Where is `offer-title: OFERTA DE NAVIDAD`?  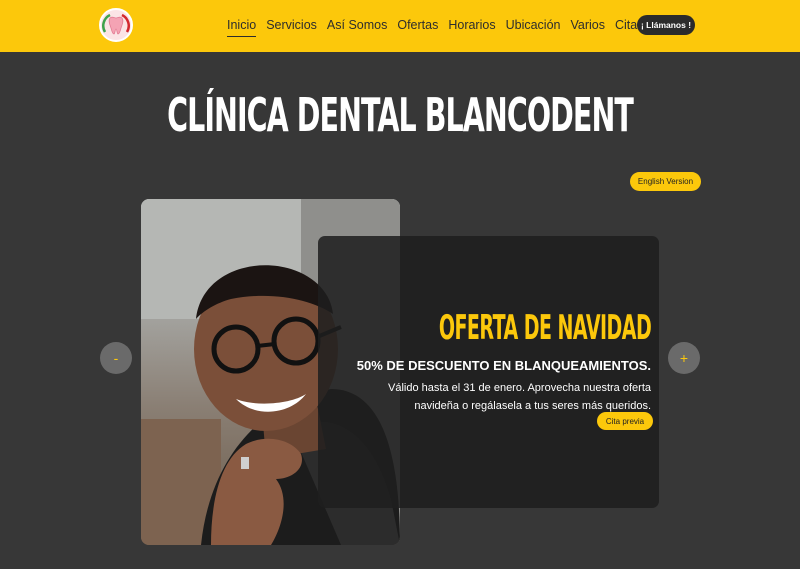 offer-title: OFERTA DE NAVIDAD is located at coordinates (545, 328).